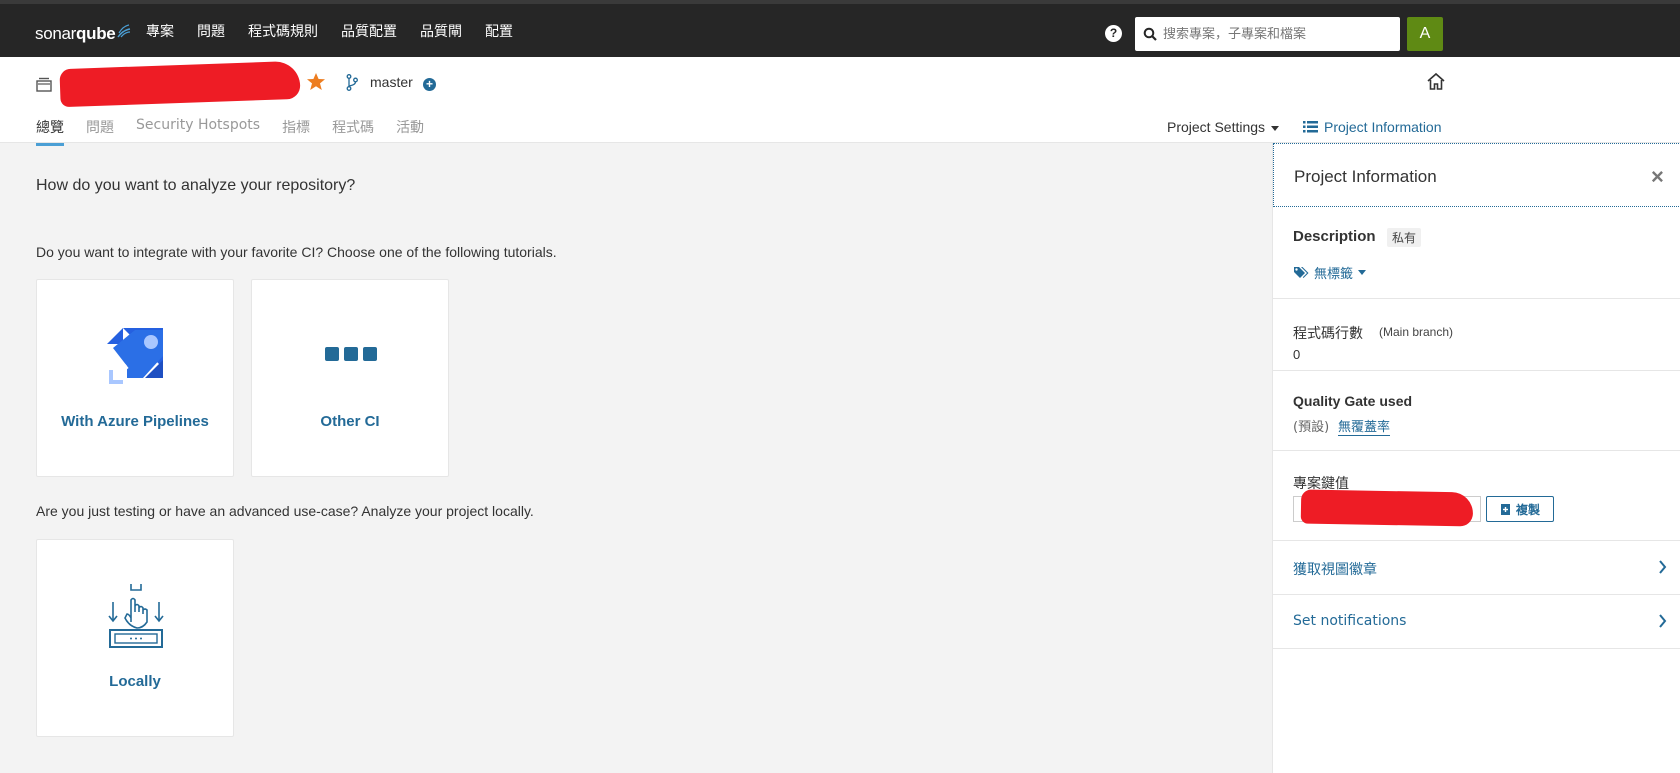 This screenshot has width=1680, height=773. Describe the element at coordinates (1113, 33) in the screenshot. I see `question-circle-icon: ?` at that location.